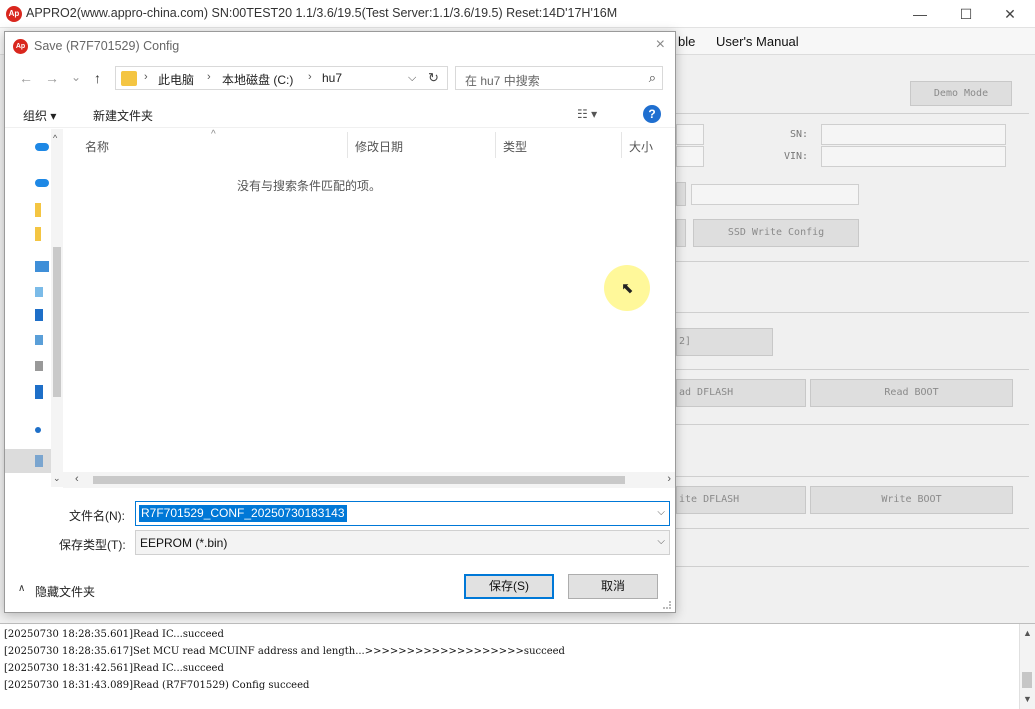 This screenshot has height=709, width=1035. What do you see at coordinates (359, 480) in the screenshot?
I see `horizontal-scroll-thumb` at bounding box center [359, 480].